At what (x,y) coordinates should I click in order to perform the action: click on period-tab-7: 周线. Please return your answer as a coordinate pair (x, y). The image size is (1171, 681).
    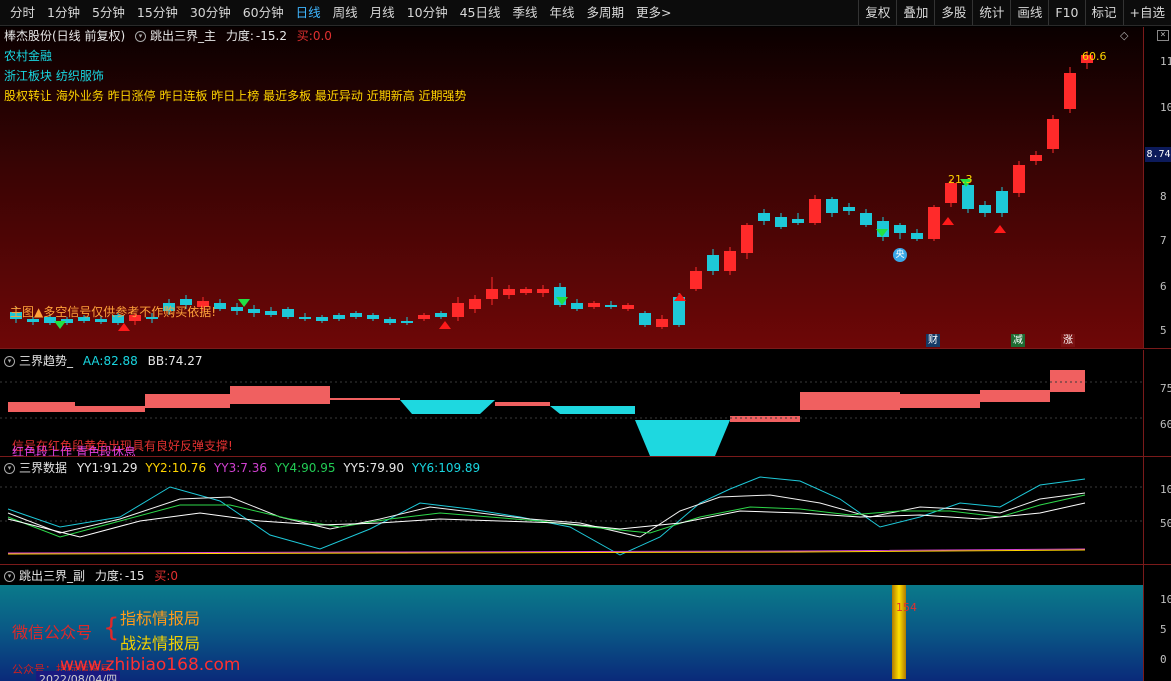
    Looking at the image, I should click on (345, 12).